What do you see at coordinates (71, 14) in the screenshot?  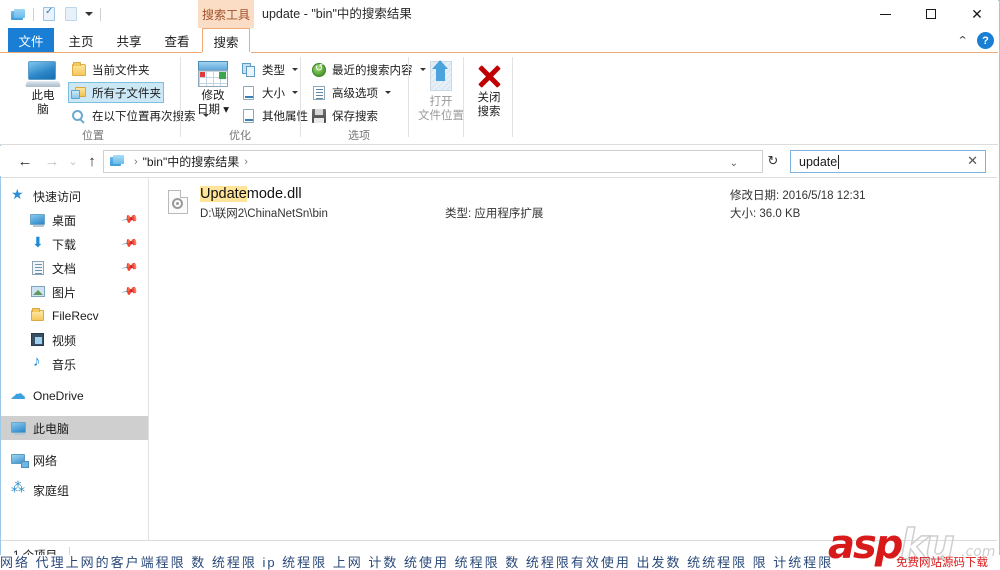 I see `new-folder-icon` at bounding box center [71, 14].